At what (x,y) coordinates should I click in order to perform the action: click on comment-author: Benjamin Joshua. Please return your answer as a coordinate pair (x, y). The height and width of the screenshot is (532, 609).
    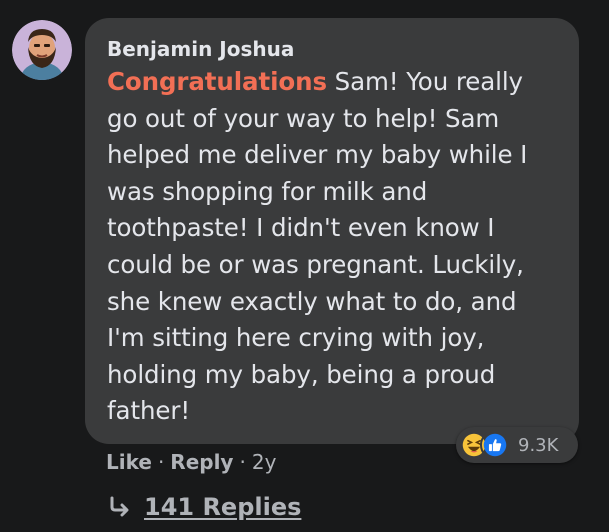
    Looking at the image, I should click on (333, 49).